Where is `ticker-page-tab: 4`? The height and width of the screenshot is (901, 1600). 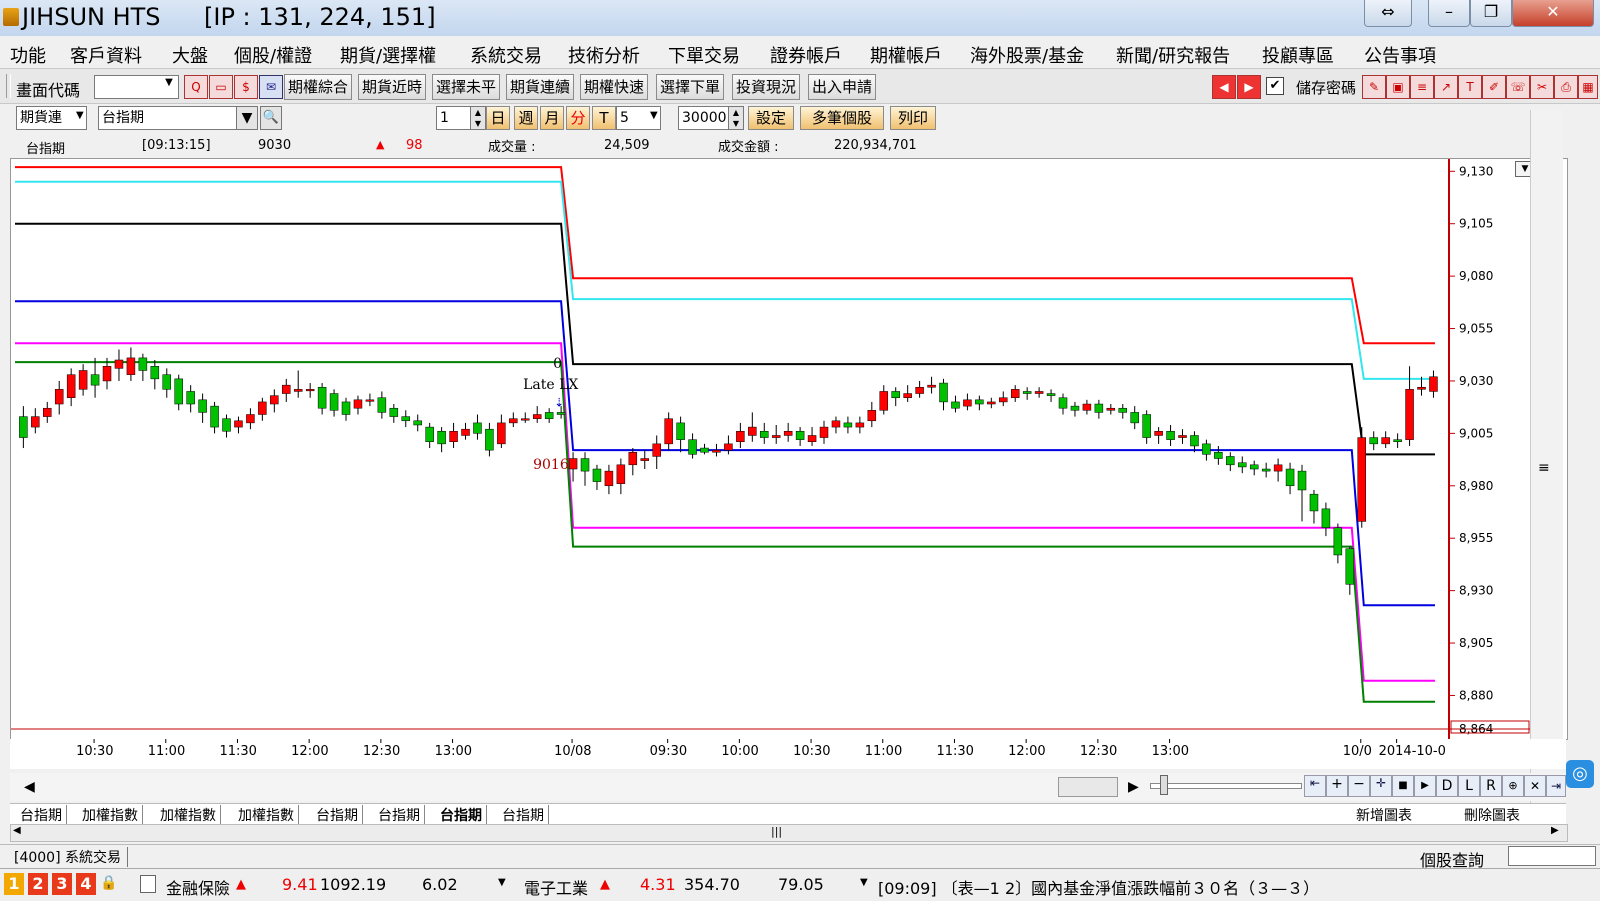
ticker-page-tab: 4 is located at coordinates (86, 884).